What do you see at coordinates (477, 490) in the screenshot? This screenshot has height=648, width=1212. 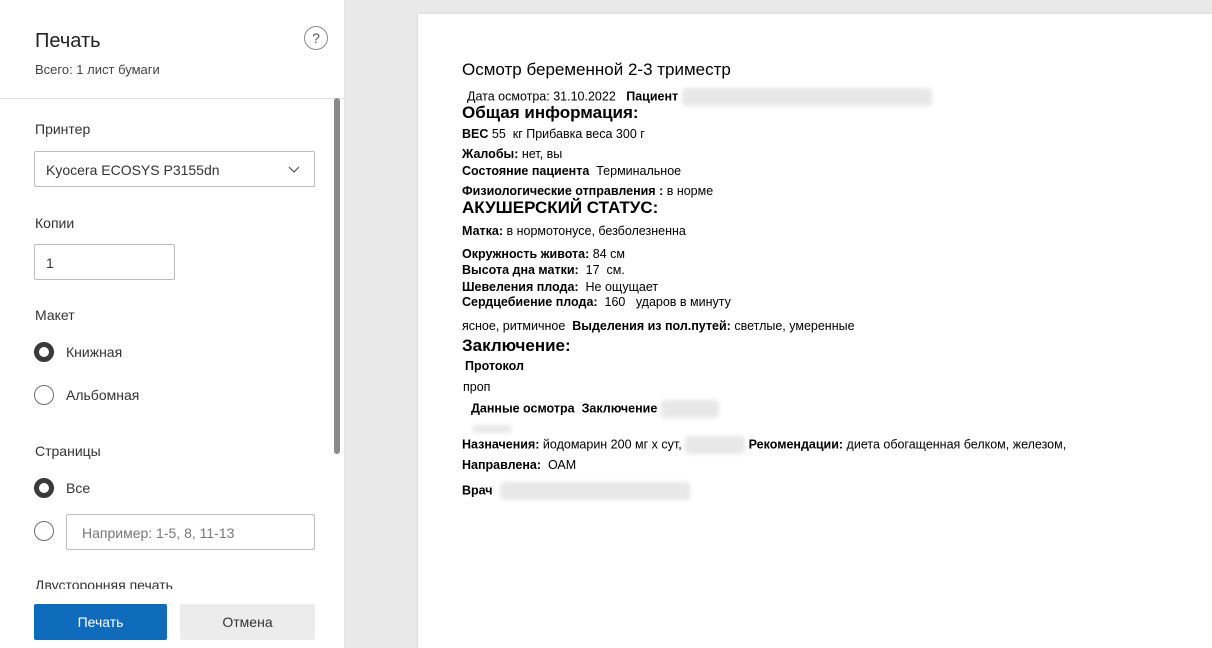 I see `doctor-label: Врач` at bounding box center [477, 490].